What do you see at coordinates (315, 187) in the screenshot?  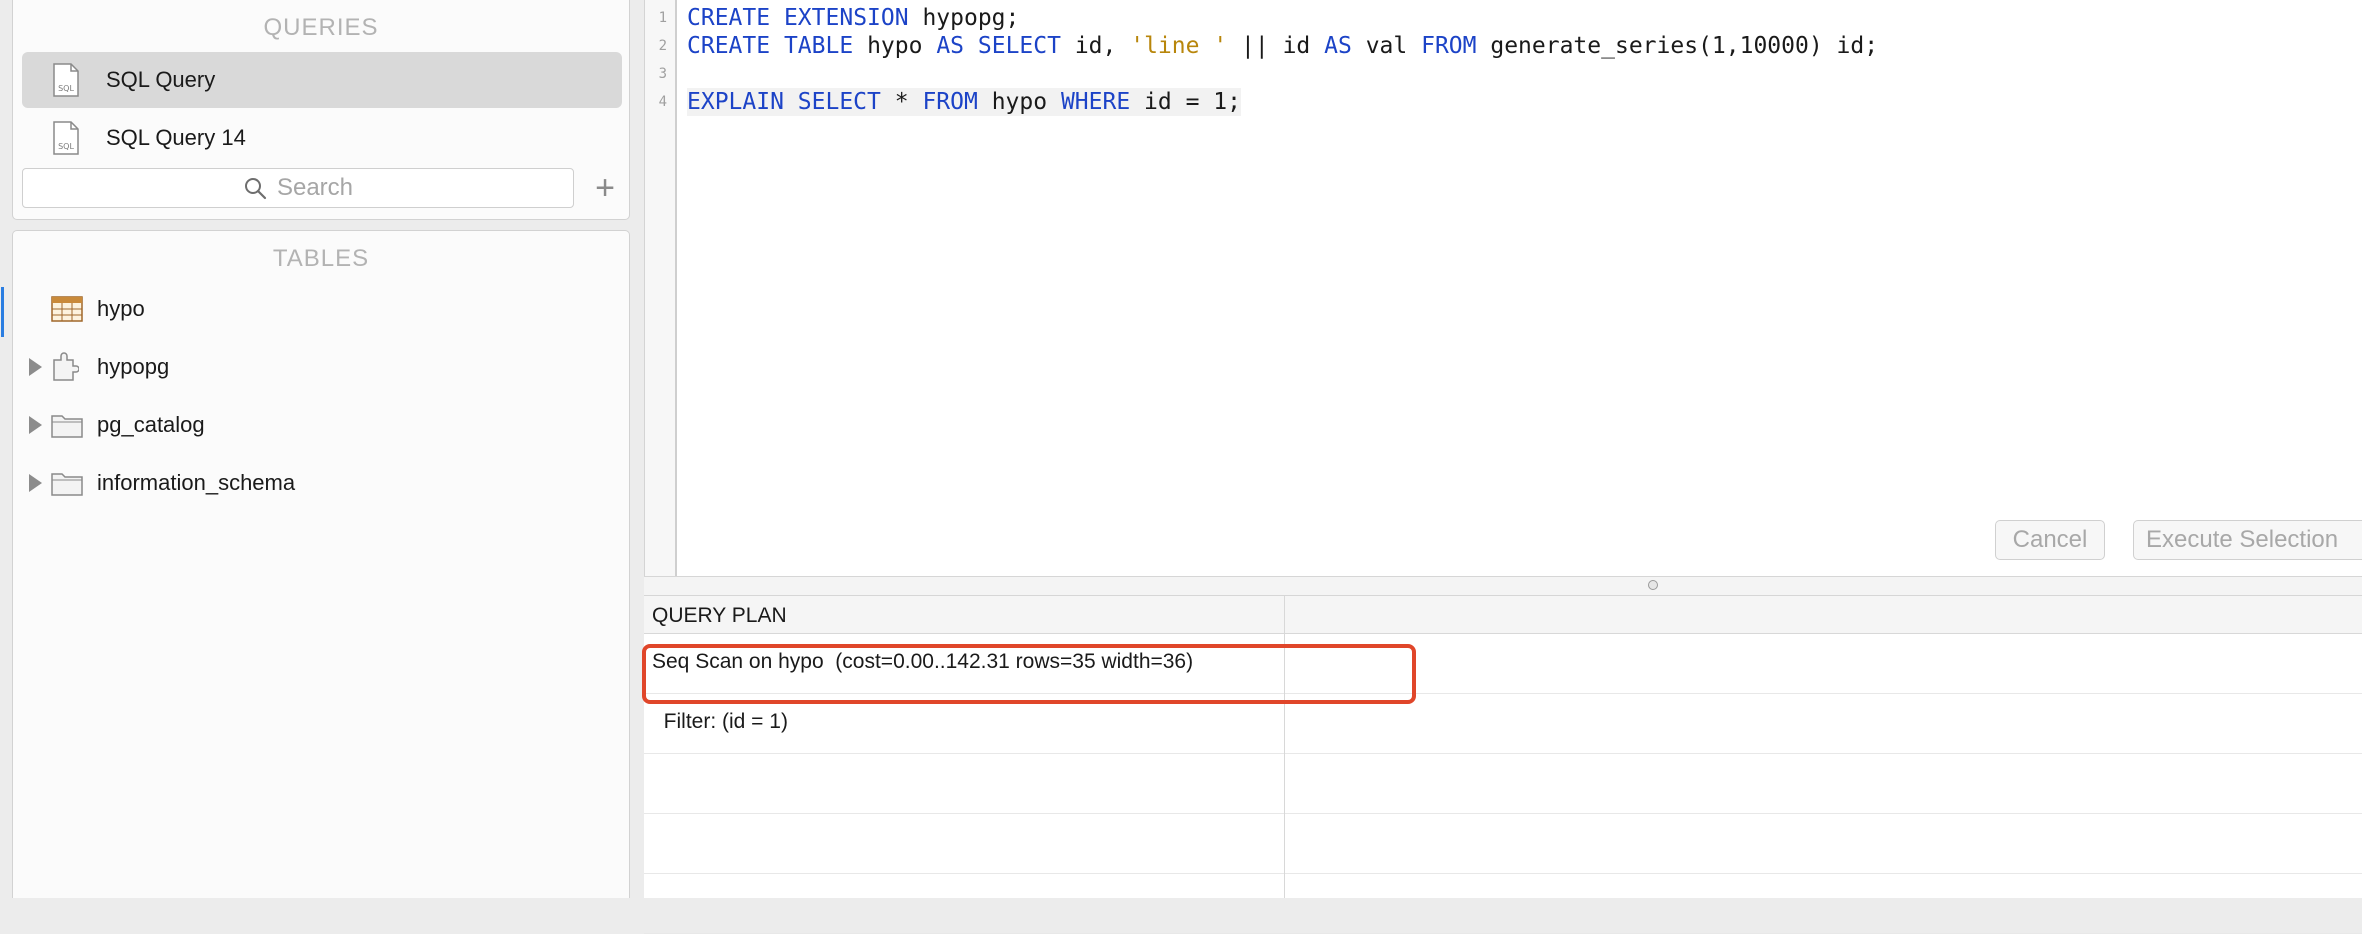 I see `search-placeholder: Search` at bounding box center [315, 187].